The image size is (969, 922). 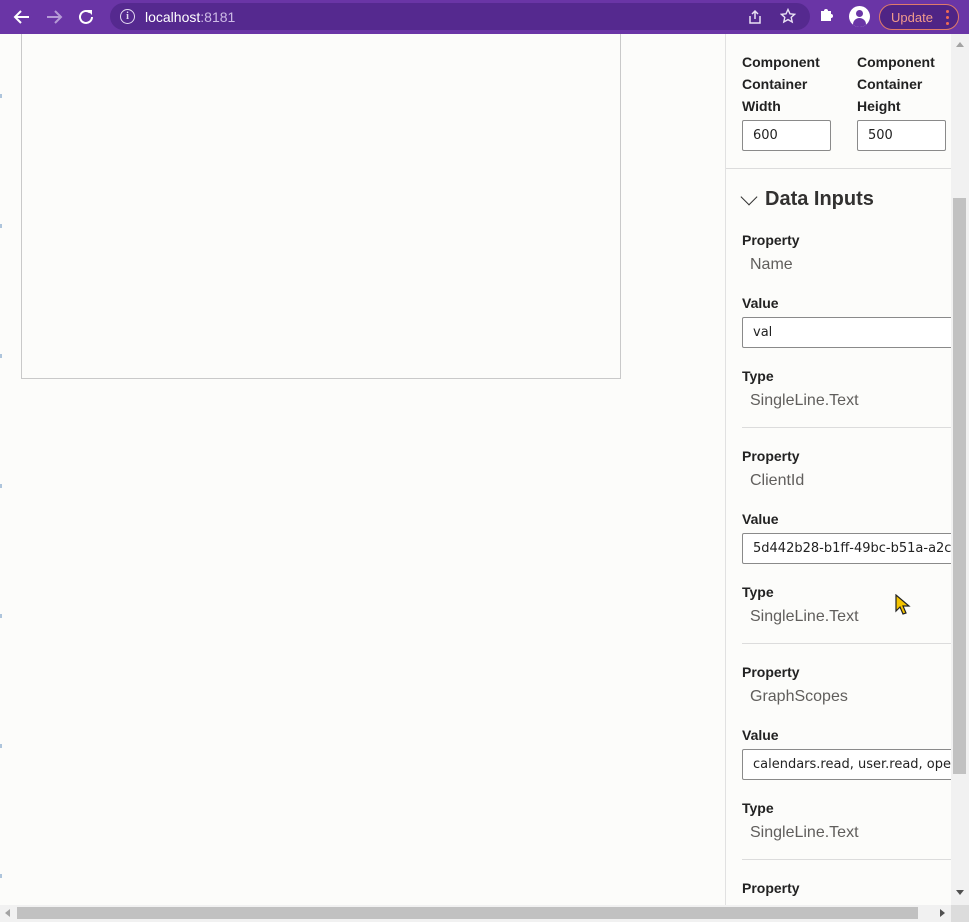 I want to click on browser-toolbar: i localhost:8181 Update, so click(x=484, y=17).